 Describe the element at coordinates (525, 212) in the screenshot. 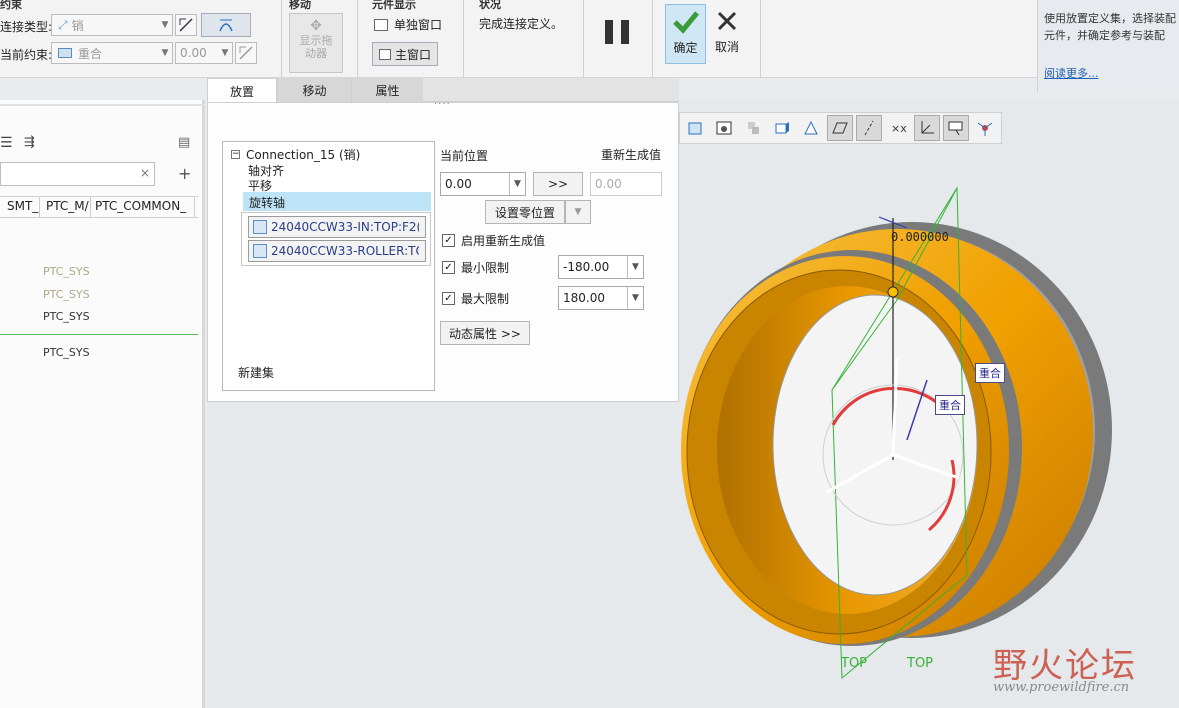

I see `set-zero-position-button: 设置零位置` at that location.